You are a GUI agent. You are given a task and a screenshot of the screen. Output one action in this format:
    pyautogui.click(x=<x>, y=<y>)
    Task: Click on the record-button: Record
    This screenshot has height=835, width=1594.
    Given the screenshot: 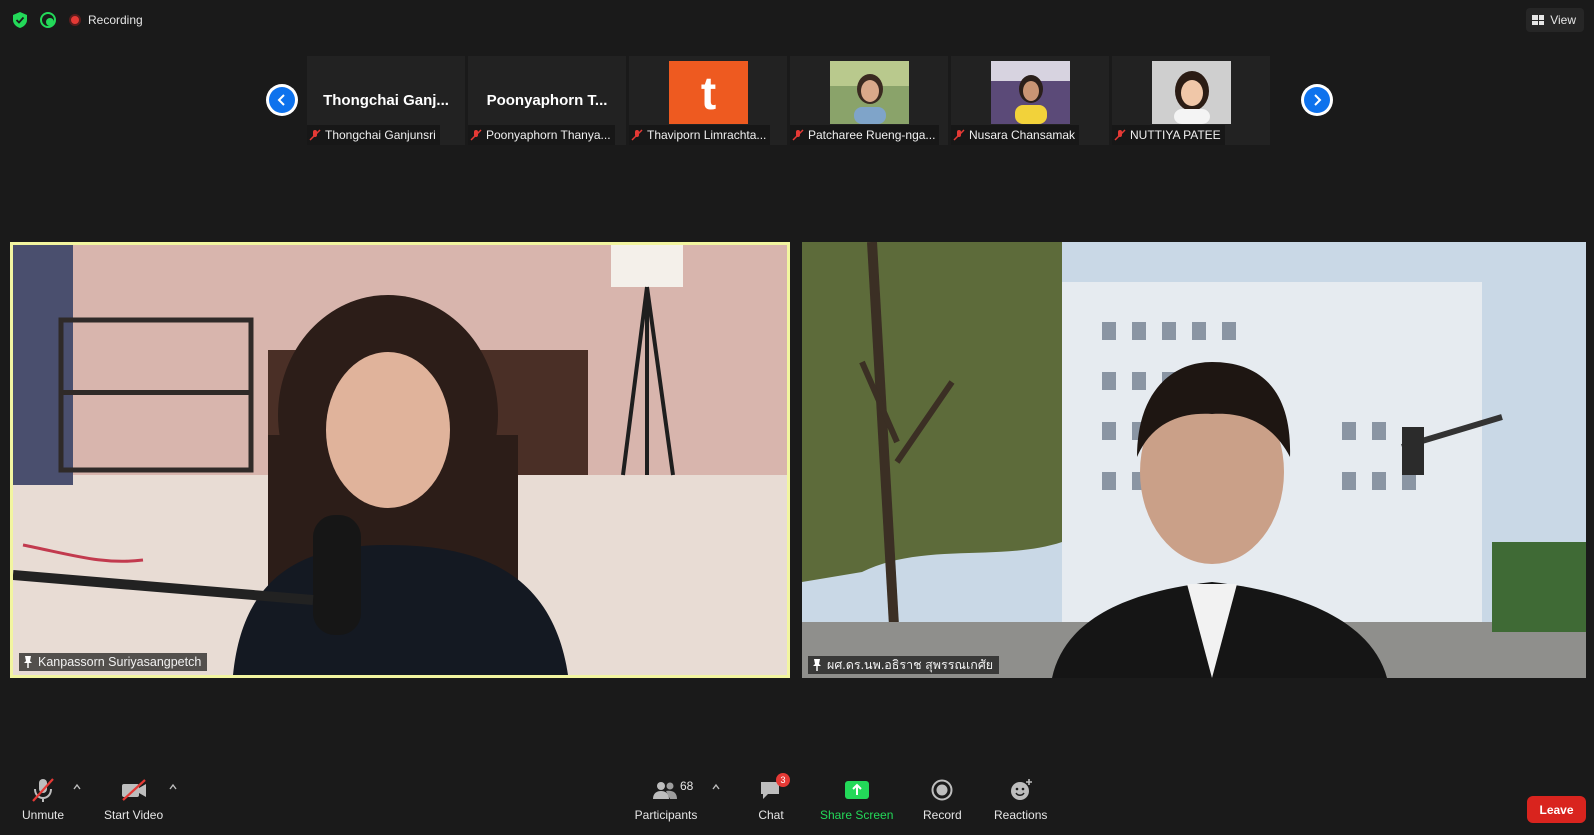 What is the action you would take?
    pyautogui.click(x=942, y=798)
    